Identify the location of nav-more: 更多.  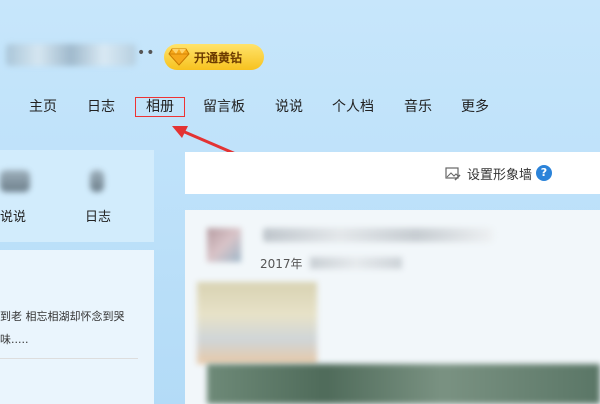
(475, 107).